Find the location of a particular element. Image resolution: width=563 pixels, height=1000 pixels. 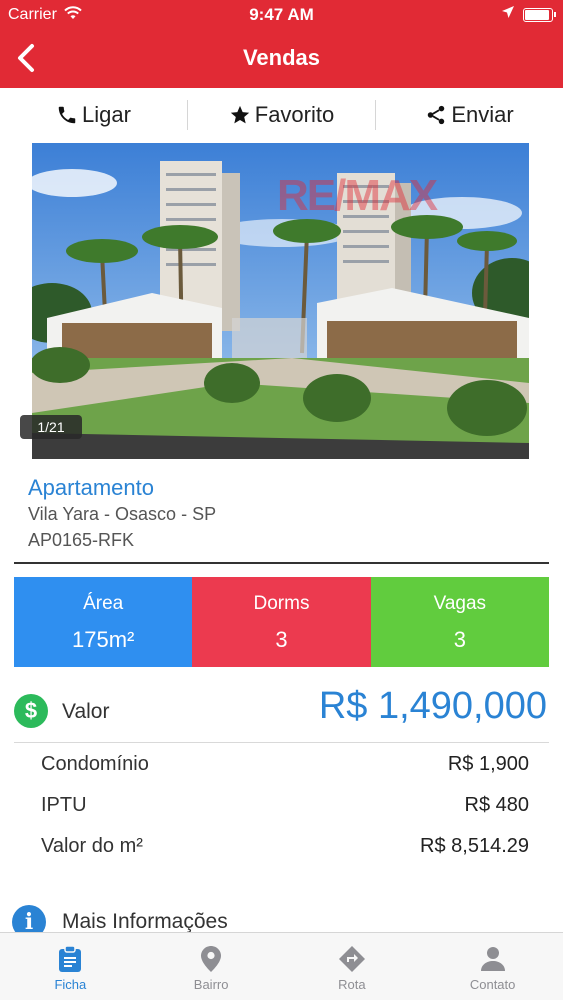

detail-value: R$ 480 is located at coordinates (497, 805).